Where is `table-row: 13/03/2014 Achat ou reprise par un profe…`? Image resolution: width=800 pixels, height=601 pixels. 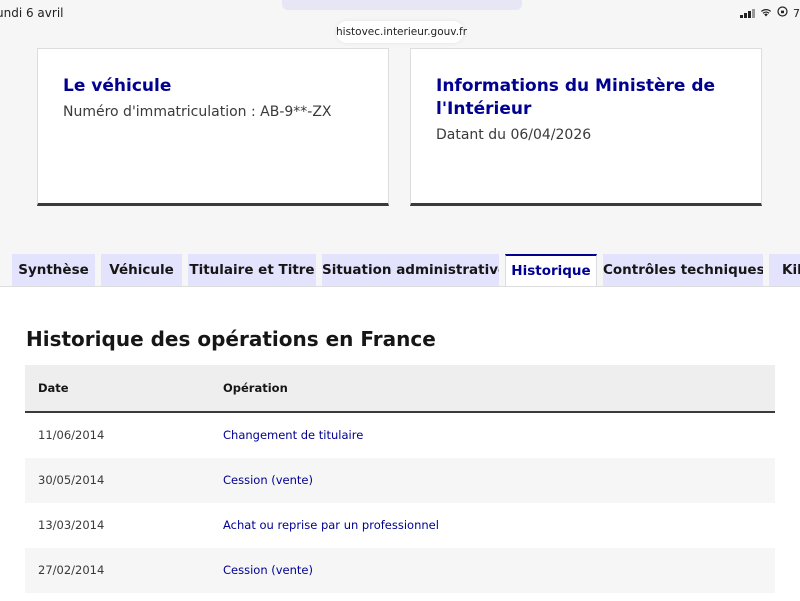
table-row: 13/03/2014 Achat ou reprise par un profe… is located at coordinates (400, 525).